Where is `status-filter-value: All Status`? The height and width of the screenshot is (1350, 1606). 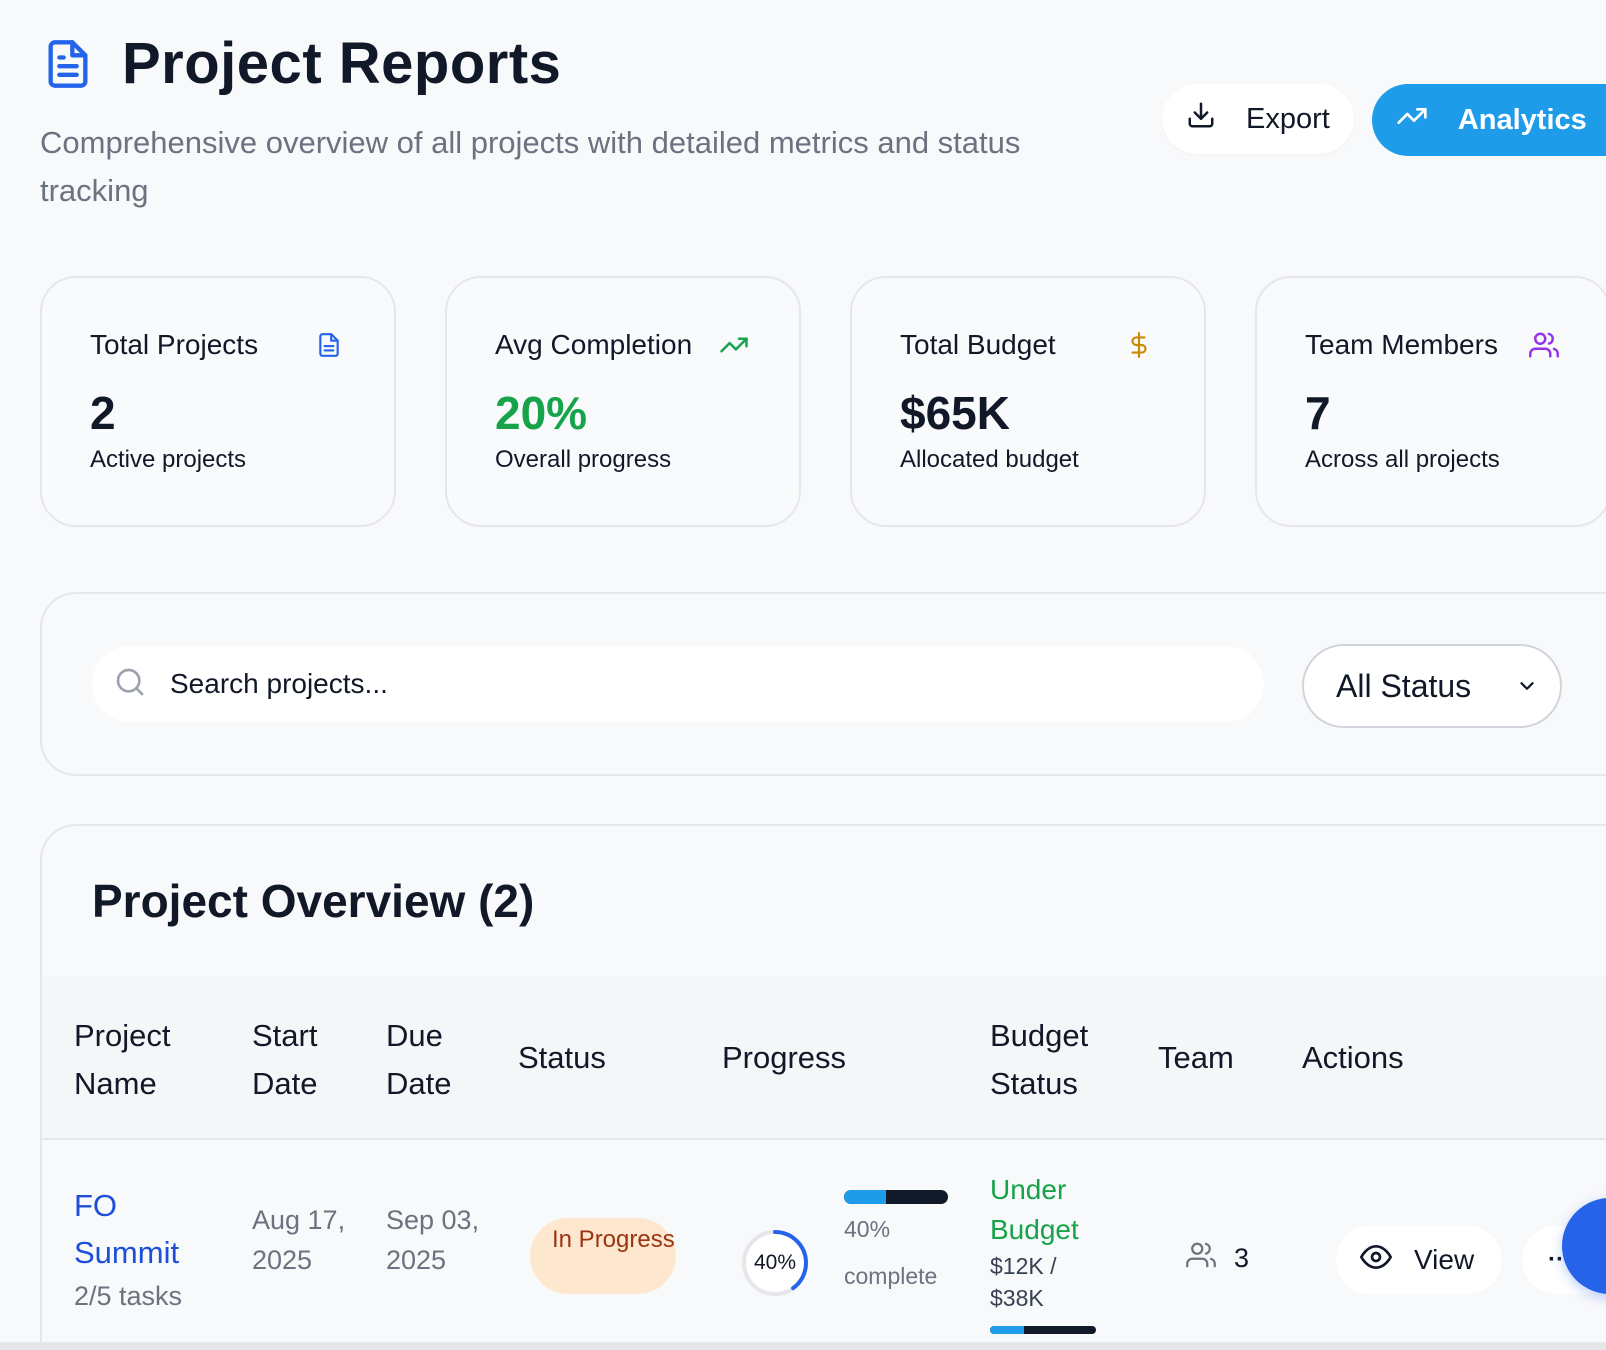
status-filter-value: All Status is located at coordinates (1404, 685).